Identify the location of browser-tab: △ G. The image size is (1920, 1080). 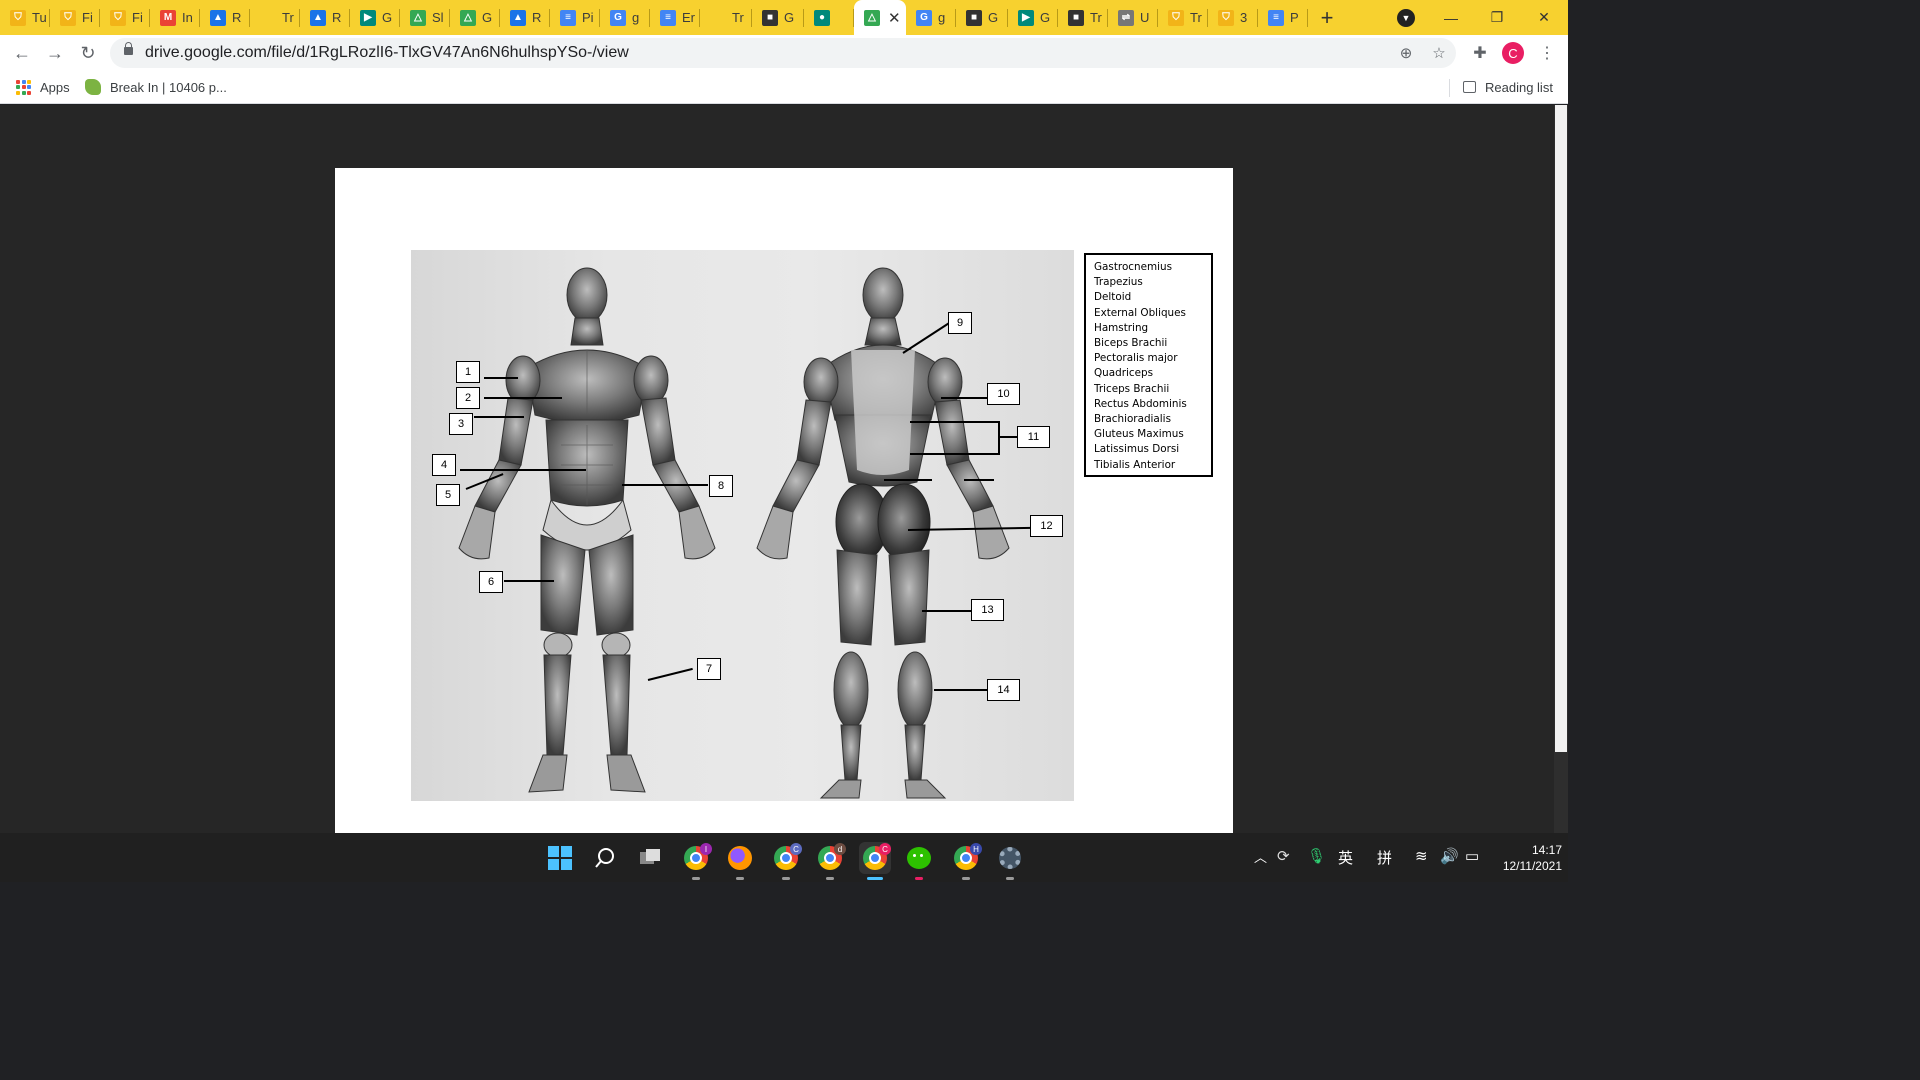
(475, 17).